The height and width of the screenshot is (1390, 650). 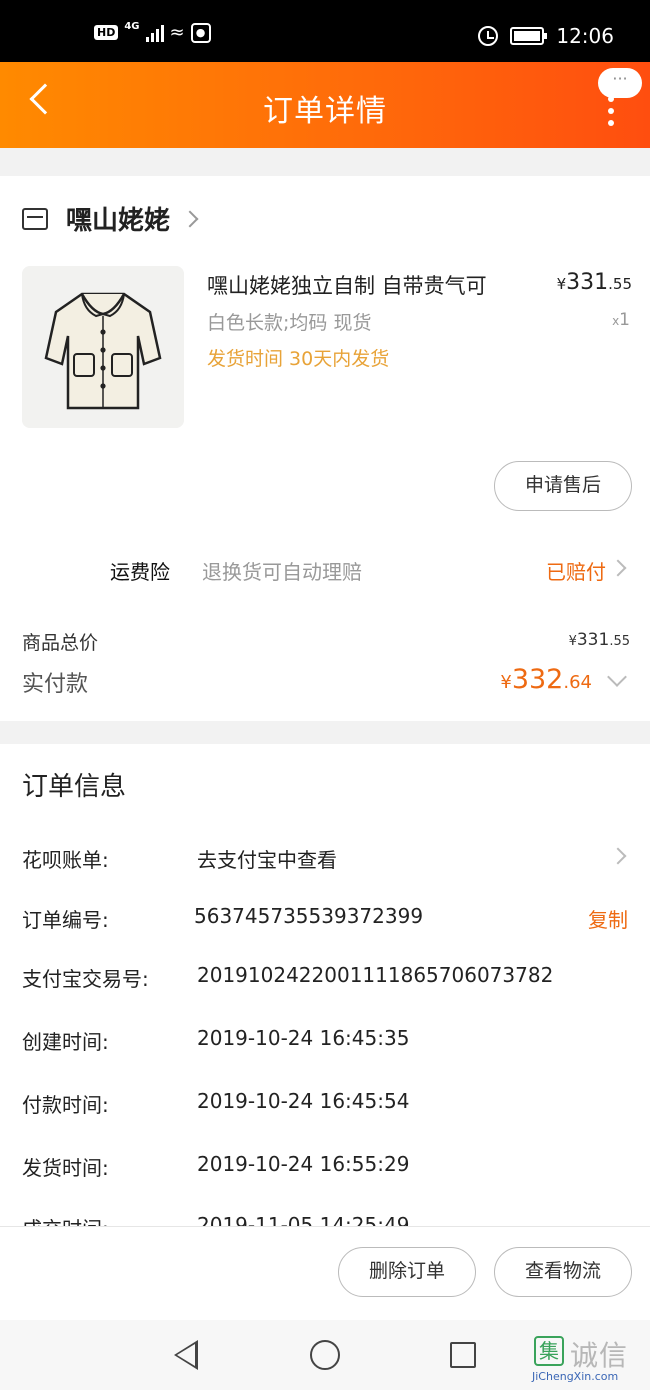 What do you see at coordinates (620, 83) in the screenshot?
I see `message-bubble-icon: ···` at bounding box center [620, 83].